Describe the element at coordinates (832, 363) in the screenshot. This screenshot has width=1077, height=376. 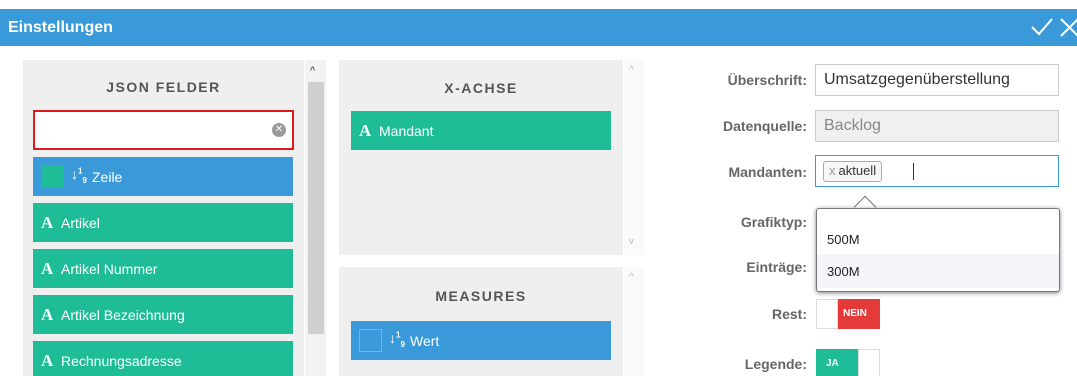
I see `legend-toggle-text: JA` at that location.